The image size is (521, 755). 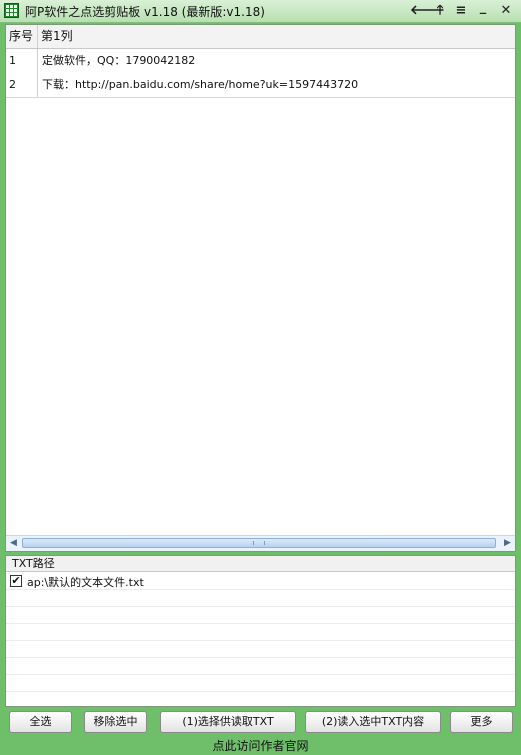 What do you see at coordinates (85, 582) in the screenshot?
I see `txt-path-text: ap:\默认的文本文件.txt` at bounding box center [85, 582].